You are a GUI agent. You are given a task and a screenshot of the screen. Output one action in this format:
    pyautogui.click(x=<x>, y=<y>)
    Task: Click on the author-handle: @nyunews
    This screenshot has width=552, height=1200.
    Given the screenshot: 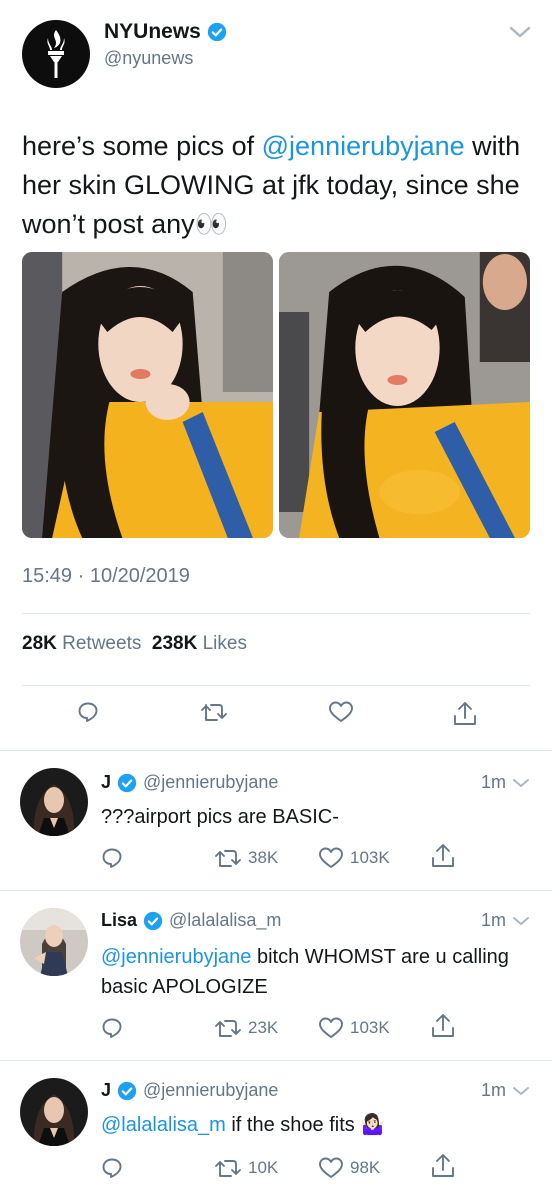 What is the action you would take?
    pyautogui.click(x=165, y=58)
    